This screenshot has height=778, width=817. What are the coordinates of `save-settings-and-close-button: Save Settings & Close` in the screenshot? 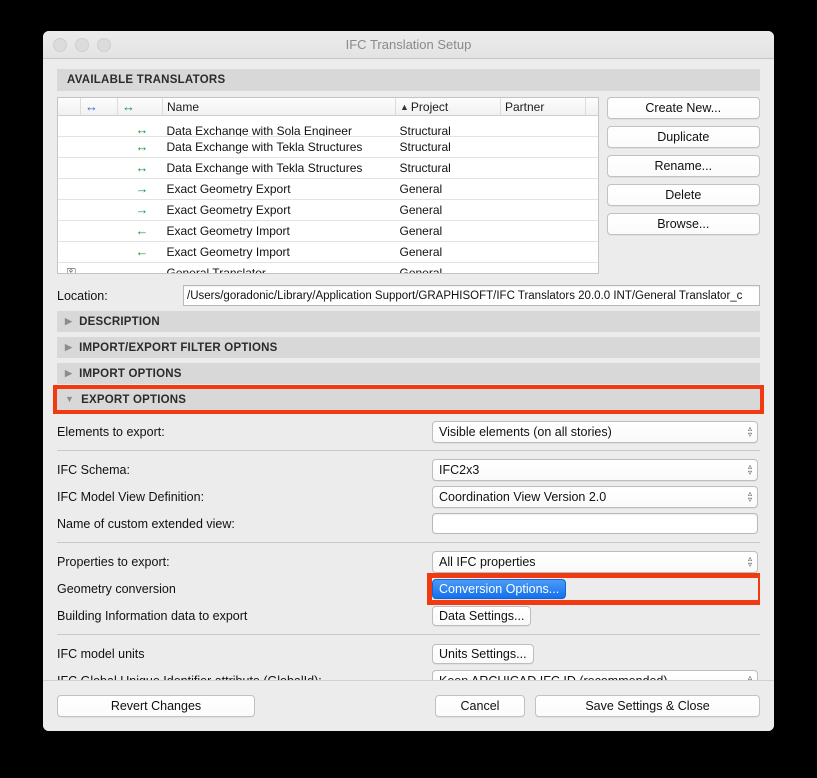 It's located at (647, 706).